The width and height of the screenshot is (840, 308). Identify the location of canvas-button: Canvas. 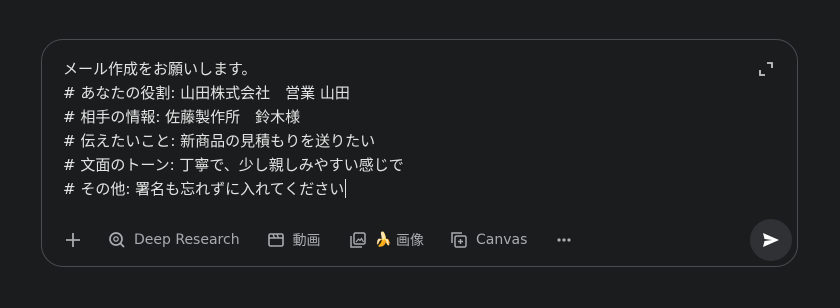
(488, 240).